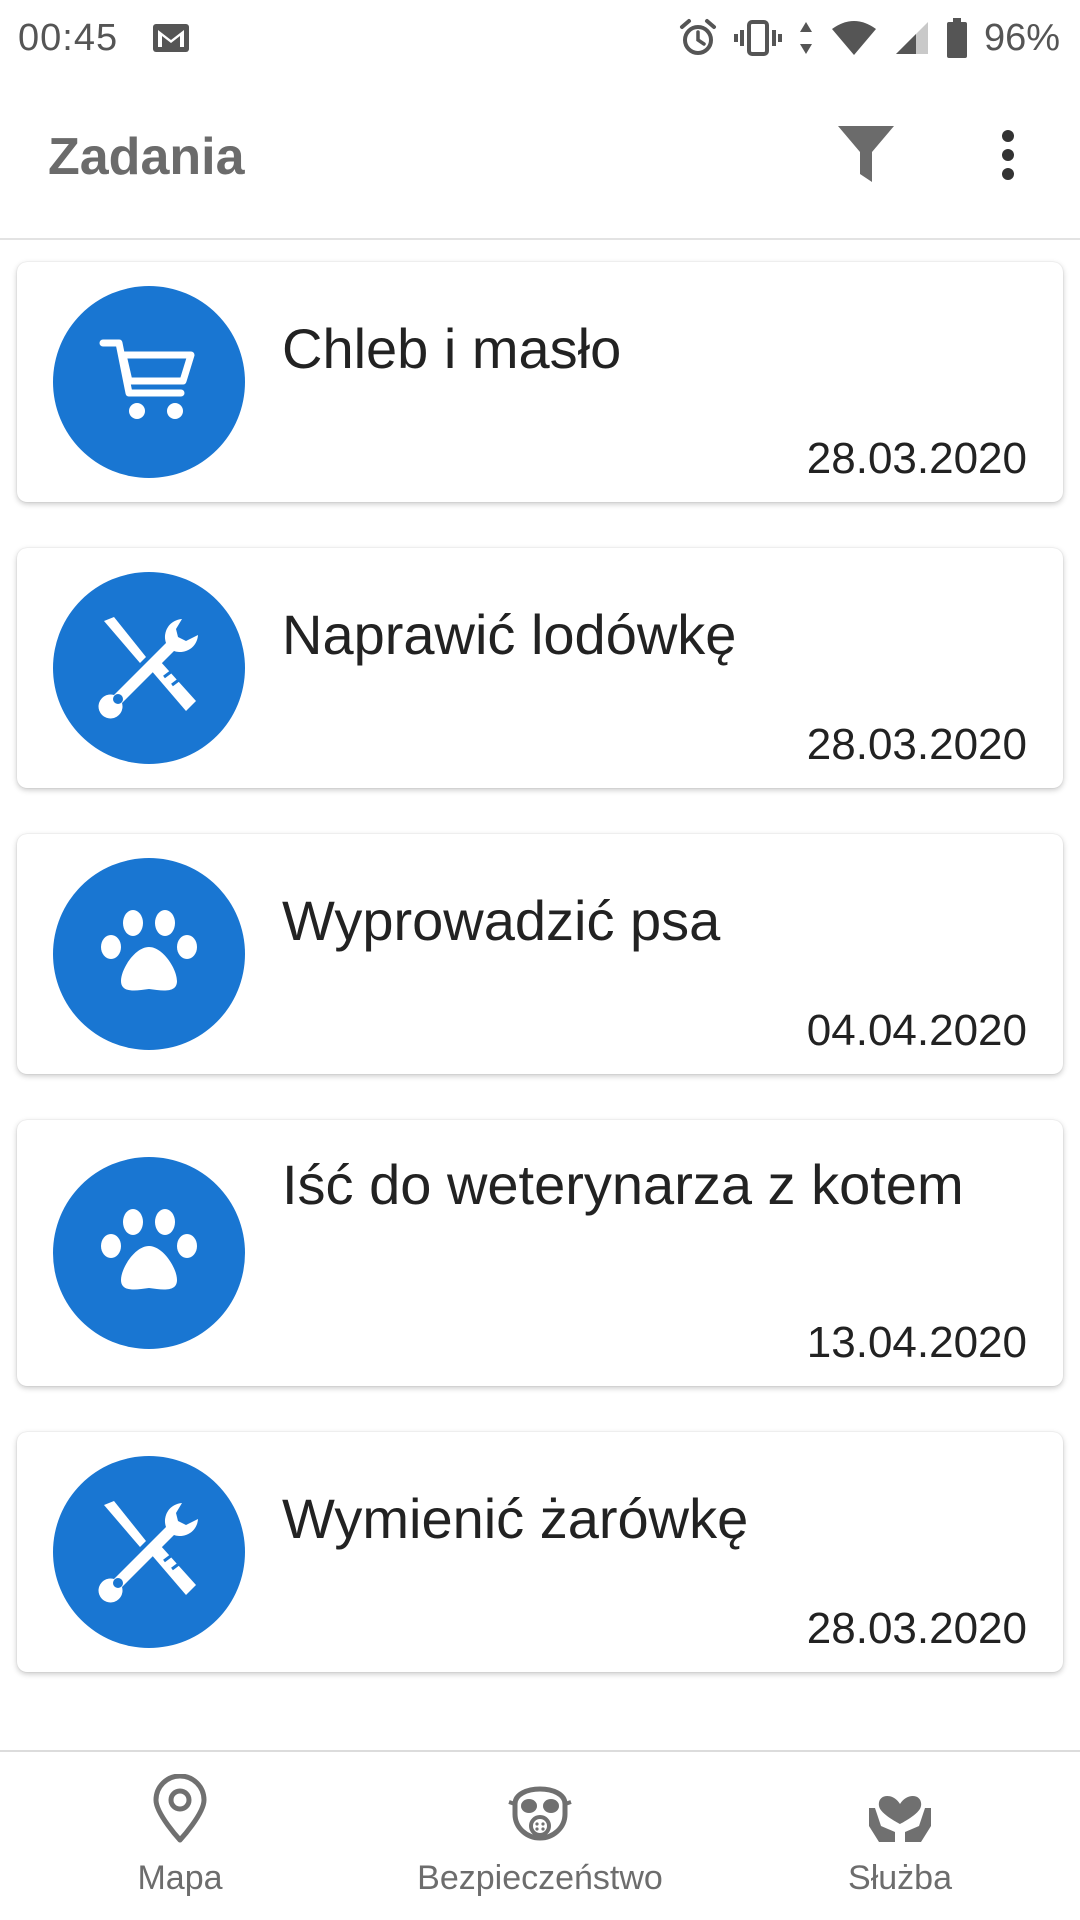 This screenshot has width=1080, height=1920. Describe the element at coordinates (515, 1518) in the screenshot. I see `task-title: Wymienić żarówkę` at that location.